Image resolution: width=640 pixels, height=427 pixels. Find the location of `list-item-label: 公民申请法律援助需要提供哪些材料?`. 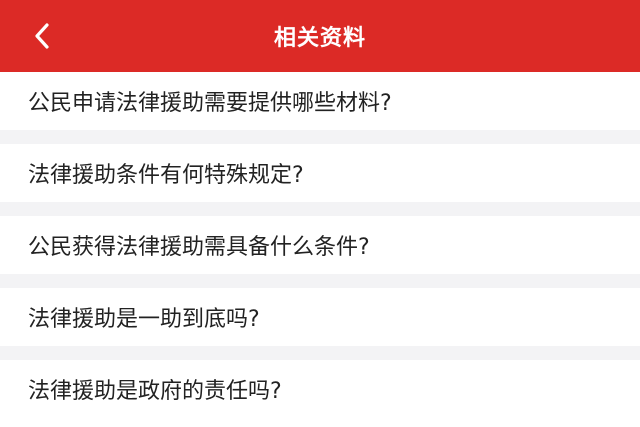

list-item-label: 公民申请法律援助需要提供哪些材料? is located at coordinates (210, 103).